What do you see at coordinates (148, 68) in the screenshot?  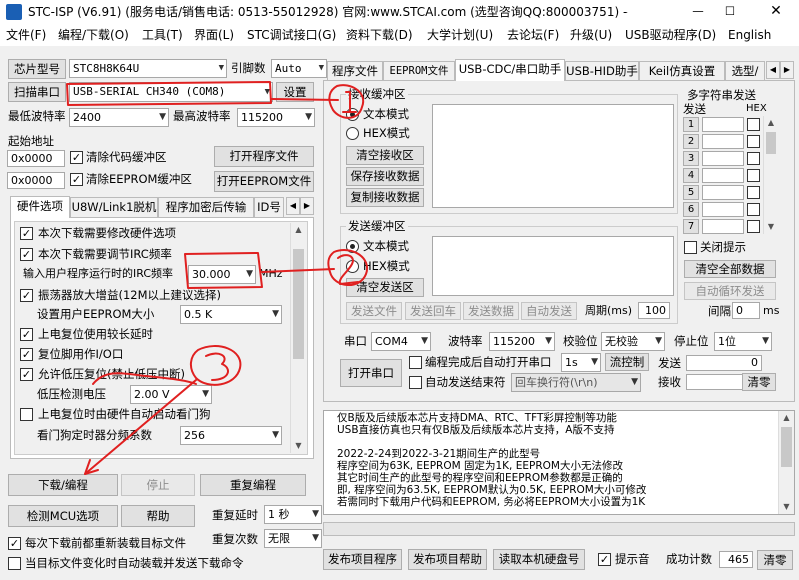 I see `chip-model-select: STC8H8K64U ▼` at bounding box center [148, 68].